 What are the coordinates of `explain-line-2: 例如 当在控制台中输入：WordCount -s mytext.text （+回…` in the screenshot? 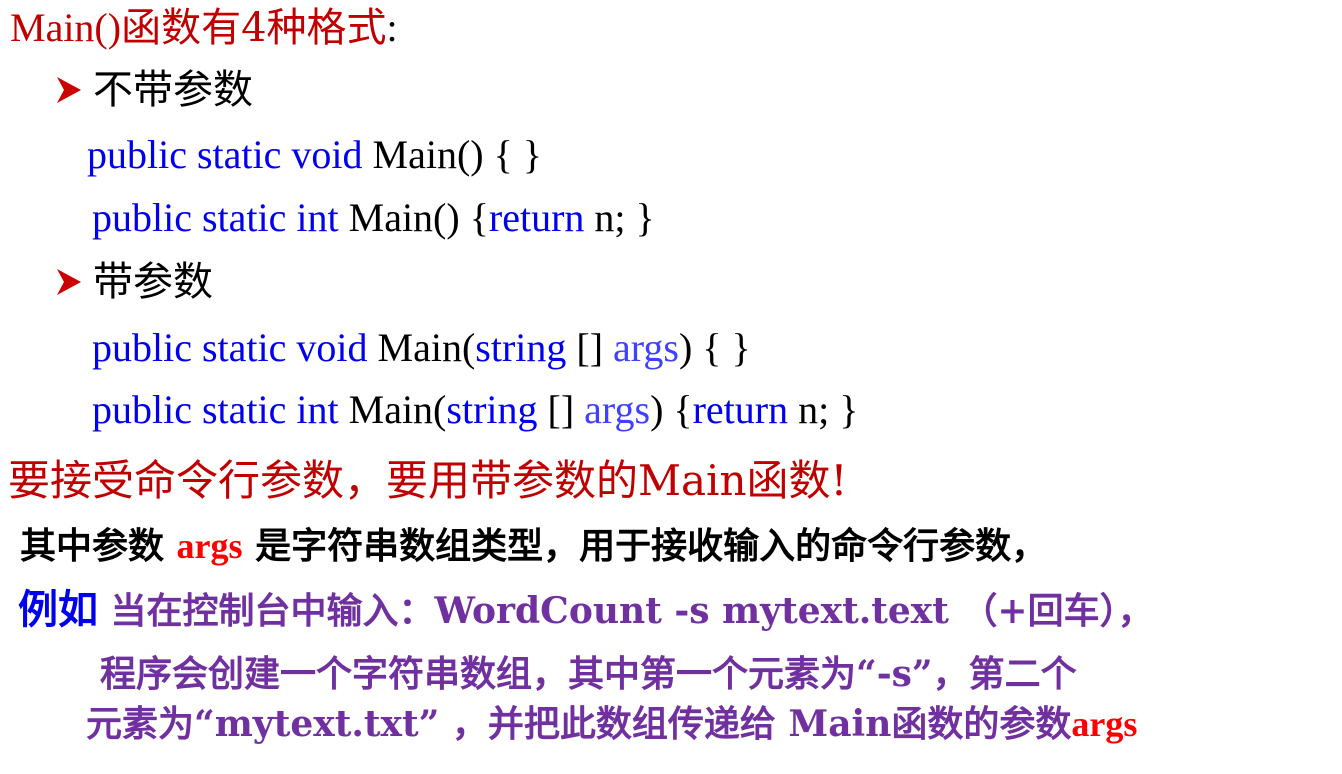 It's located at (586, 610).